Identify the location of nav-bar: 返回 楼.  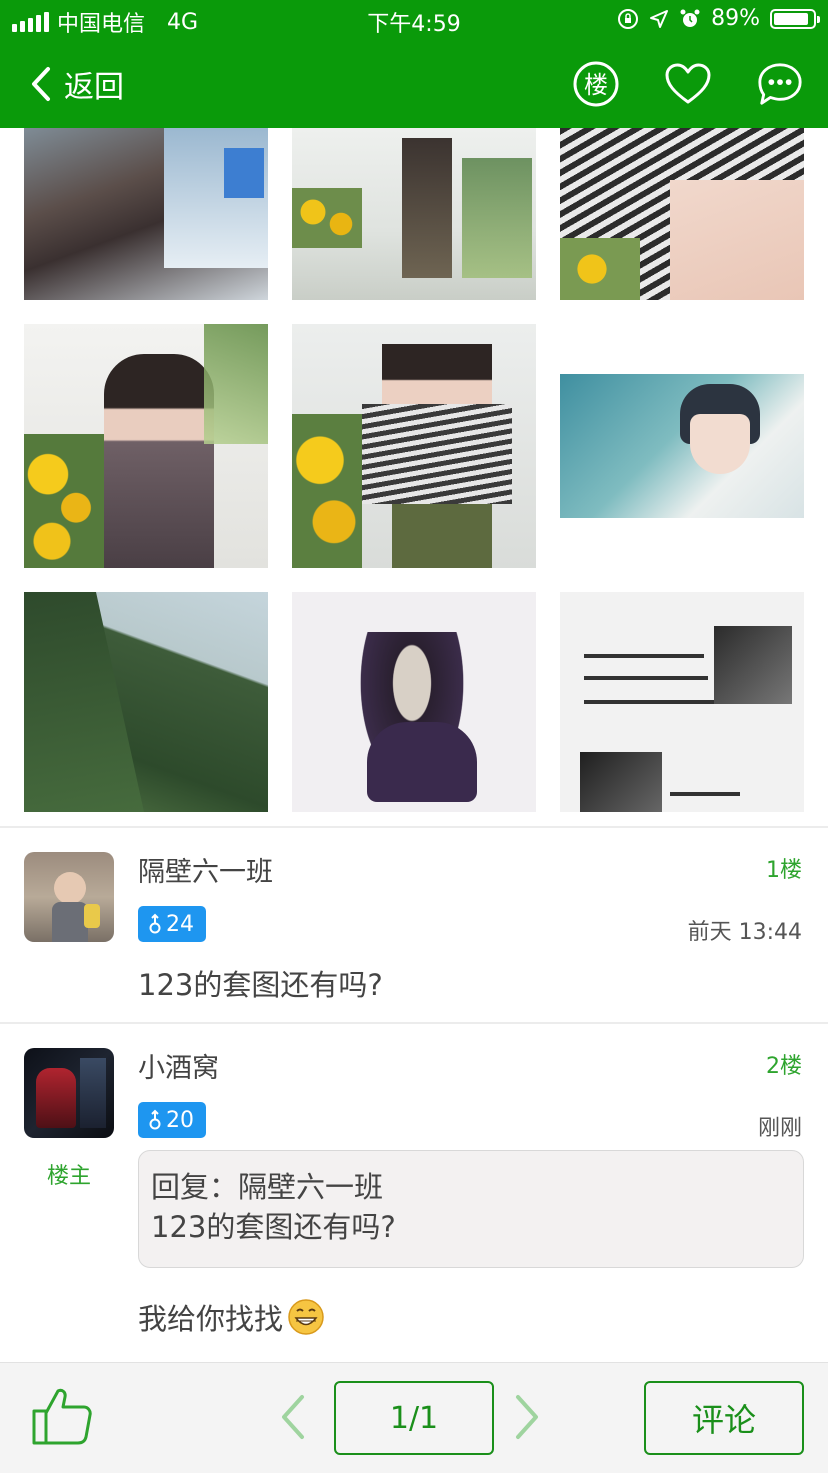
(414, 84).